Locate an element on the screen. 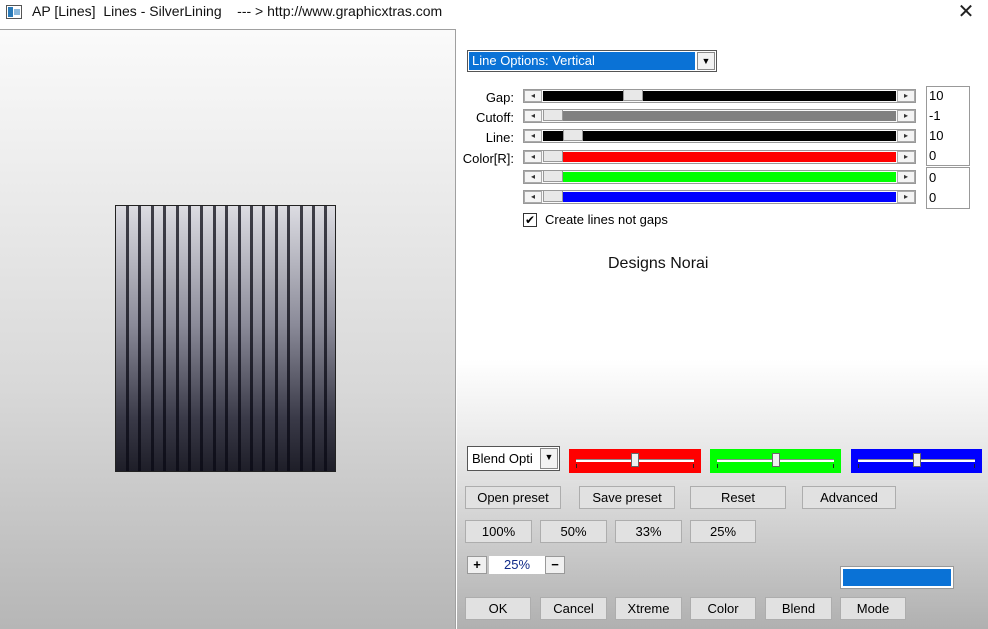  blue-blend-slider is located at coordinates (916, 461).